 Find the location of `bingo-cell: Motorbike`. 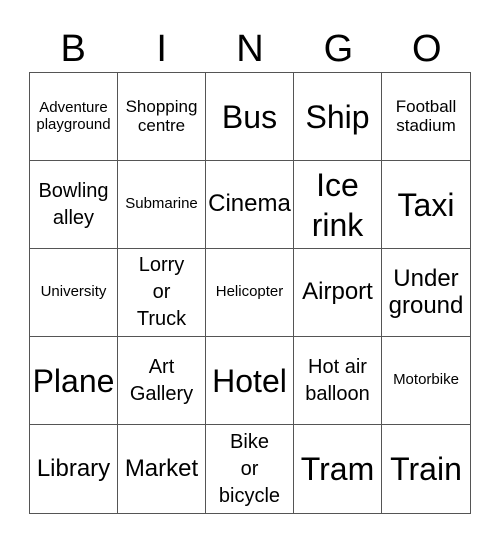

bingo-cell: Motorbike is located at coordinates (426, 381).